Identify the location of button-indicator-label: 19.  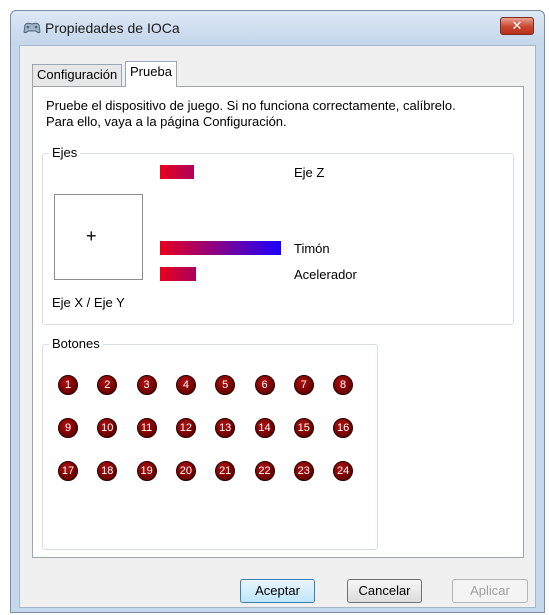
(146, 471).